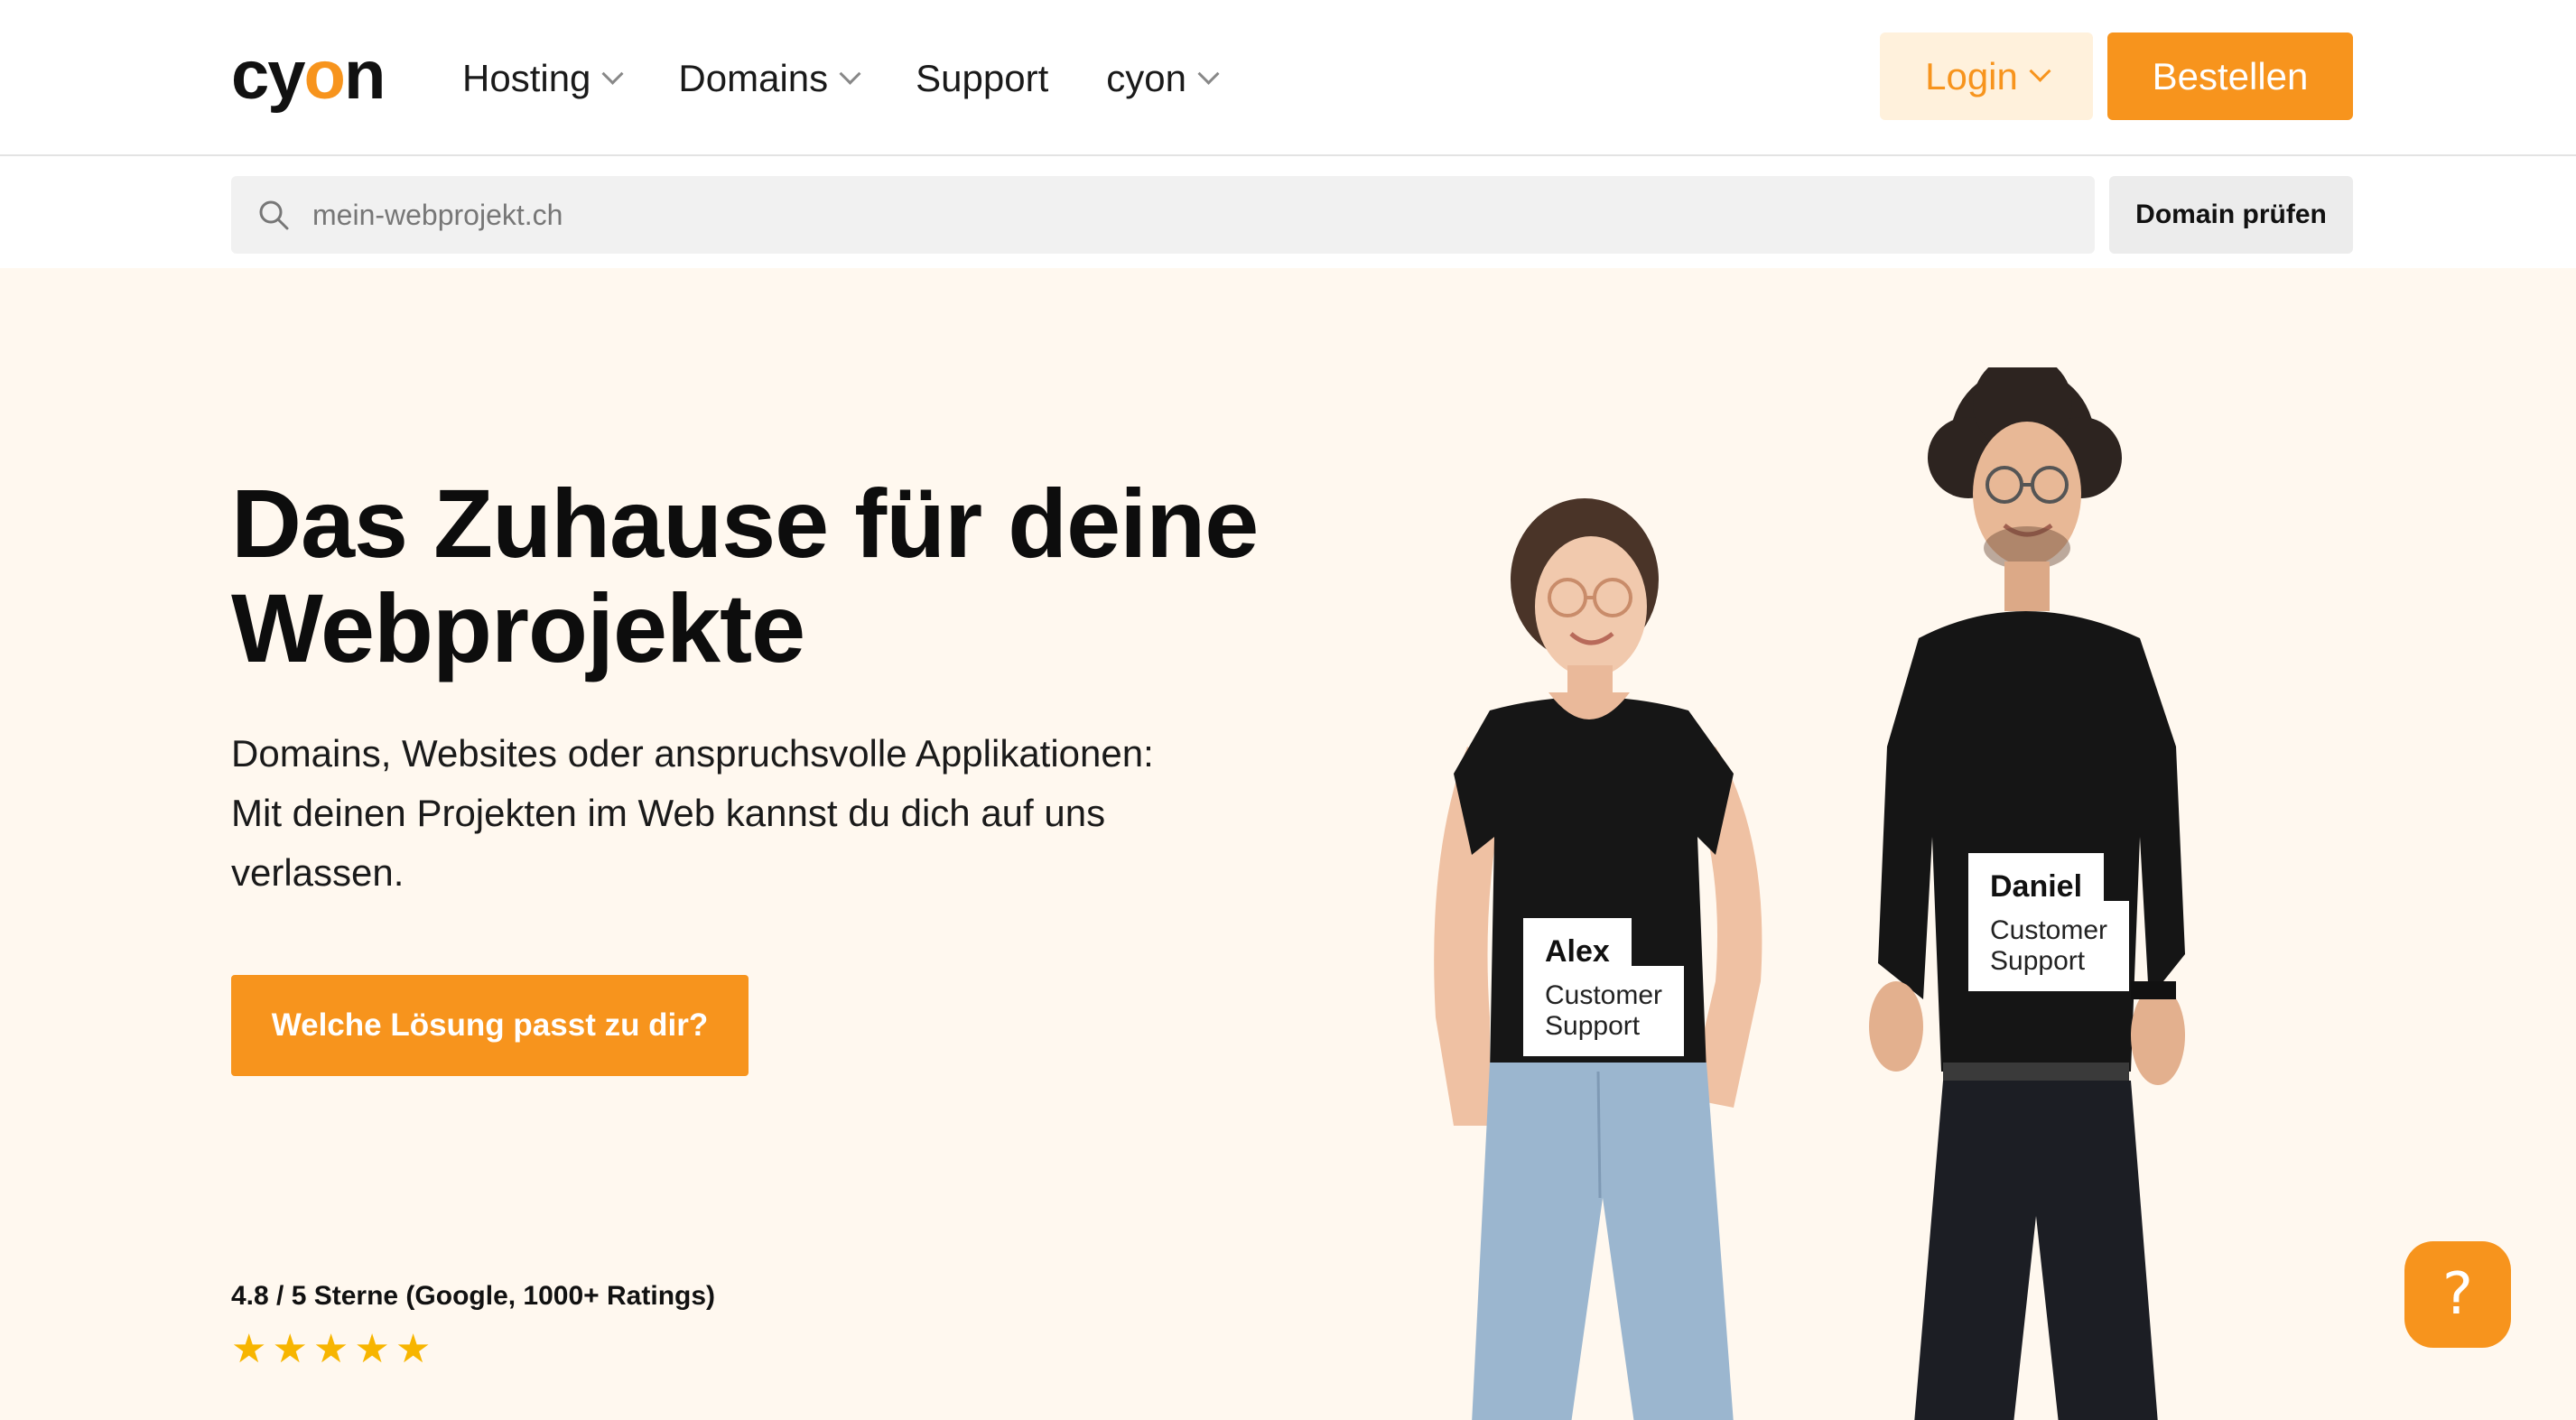 Image resolution: width=2576 pixels, height=1420 pixels. I want to click on order-button: Bestellen, so click(2230, 76).